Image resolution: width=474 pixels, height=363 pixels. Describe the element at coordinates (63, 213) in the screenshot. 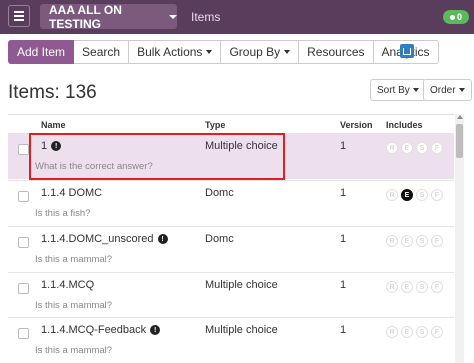

I see `item-question: Is this a fish?` at that location.